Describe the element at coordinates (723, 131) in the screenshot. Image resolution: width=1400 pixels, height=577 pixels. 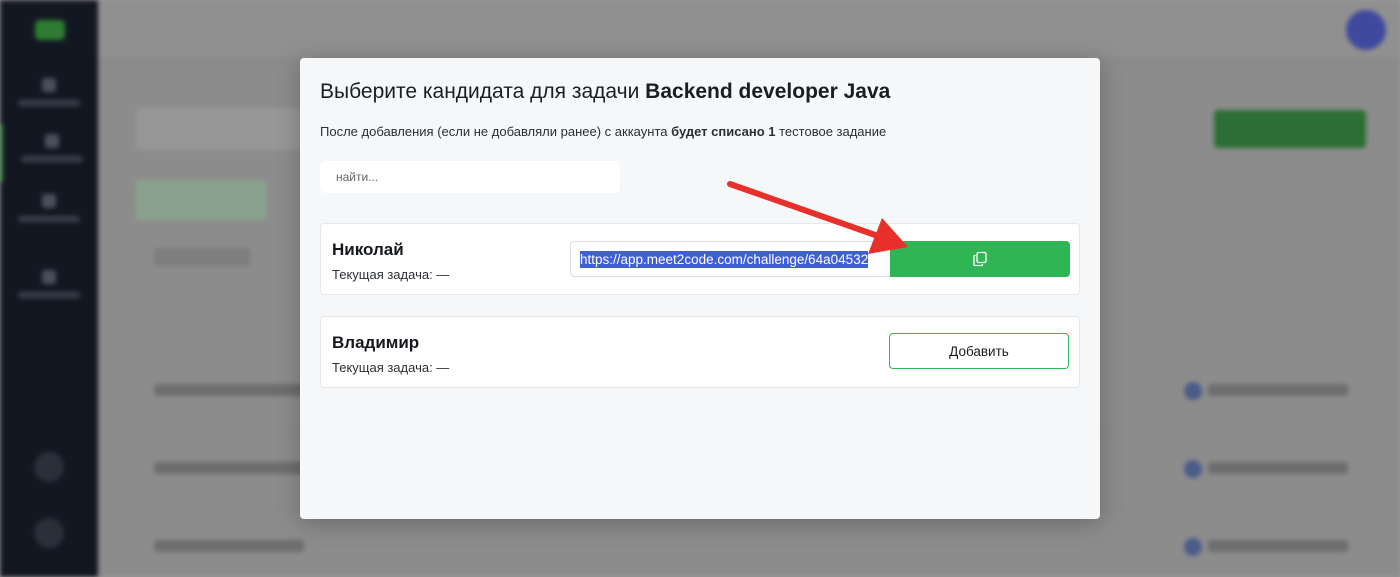
I see `subtitle-bold: будет списано 1` at that location.